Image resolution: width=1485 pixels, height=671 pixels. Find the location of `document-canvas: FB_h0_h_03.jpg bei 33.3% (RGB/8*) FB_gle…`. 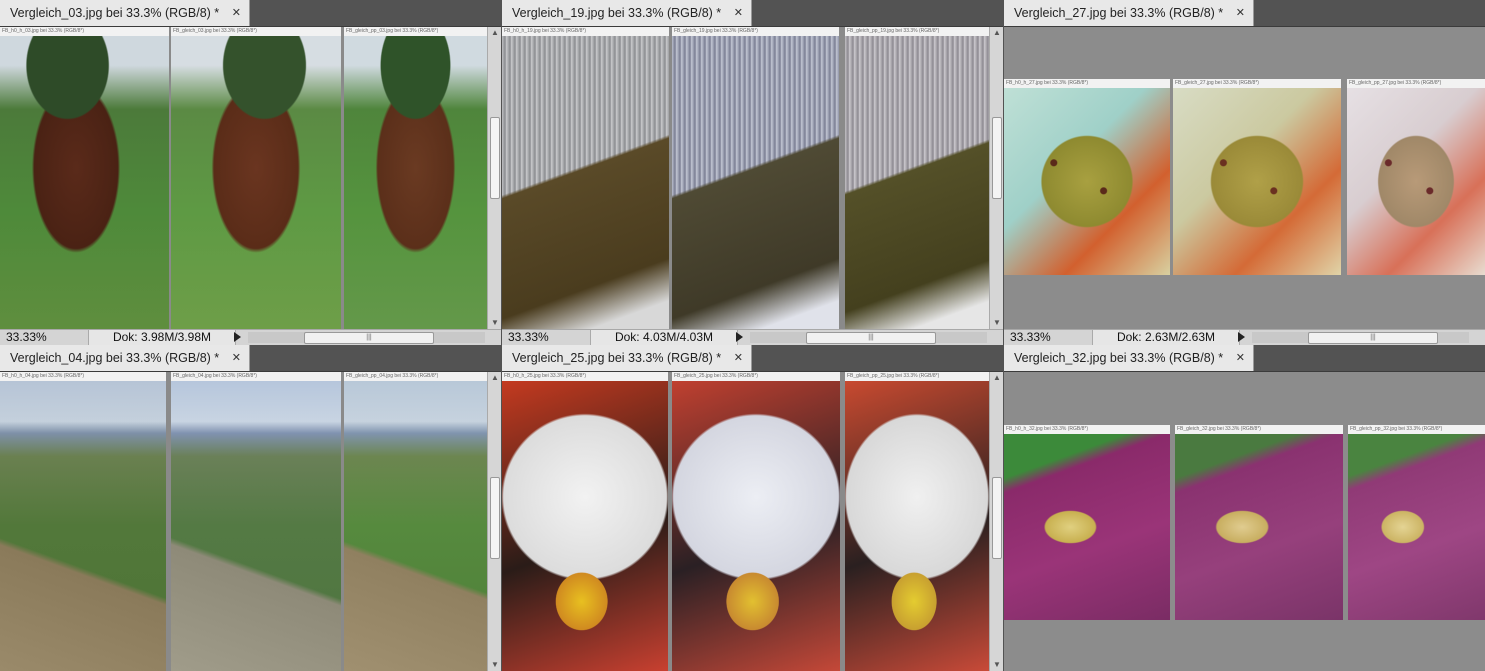

document-canvas: FB_h0_h_03.jpg bei 33.3% (RGB/8*) FB_gle… is located at coordinates (243, 178).